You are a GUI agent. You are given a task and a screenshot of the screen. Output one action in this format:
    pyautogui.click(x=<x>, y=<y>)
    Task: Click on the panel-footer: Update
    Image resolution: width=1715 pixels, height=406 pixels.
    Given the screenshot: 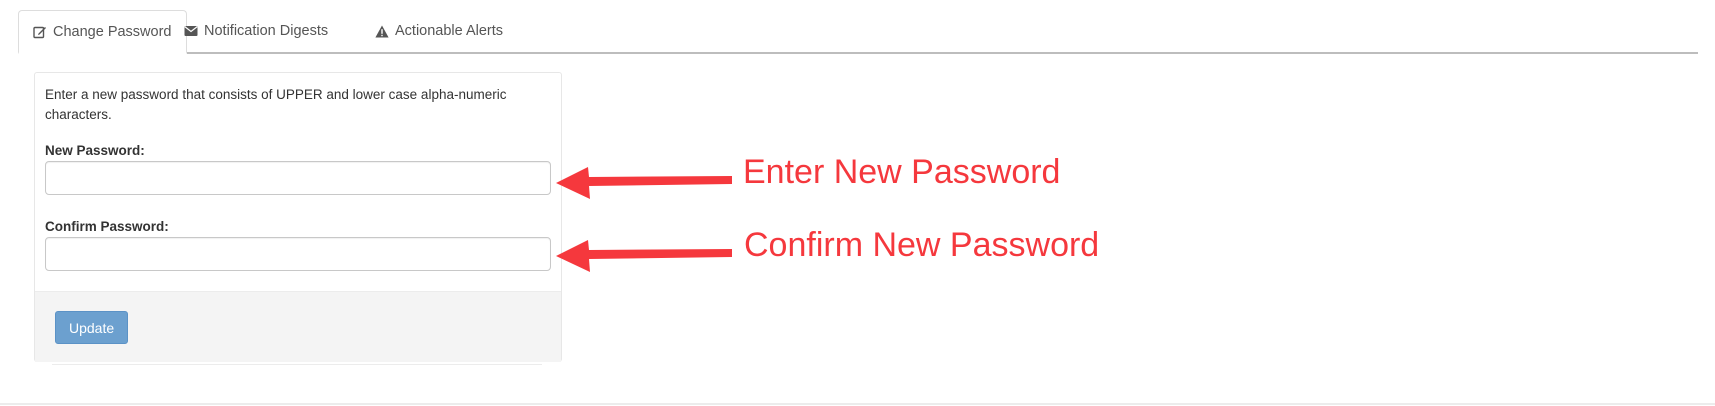 What is the action you would take?
    pyautogui.click(x=298, y=326)
    